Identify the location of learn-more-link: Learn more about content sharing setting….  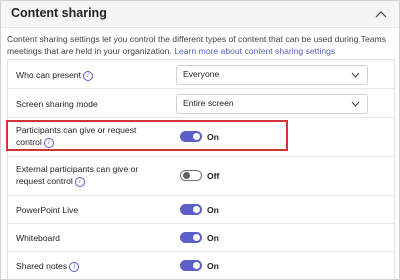
(254, 51).